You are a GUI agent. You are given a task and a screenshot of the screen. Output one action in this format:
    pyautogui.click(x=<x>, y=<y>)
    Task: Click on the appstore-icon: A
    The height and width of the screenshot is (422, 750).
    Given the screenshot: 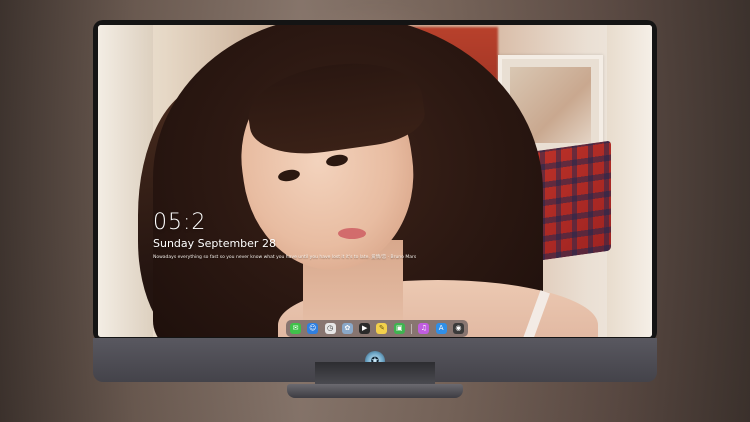 What is the action you would take?
    pyautogui.click(x=441, y=328)
    